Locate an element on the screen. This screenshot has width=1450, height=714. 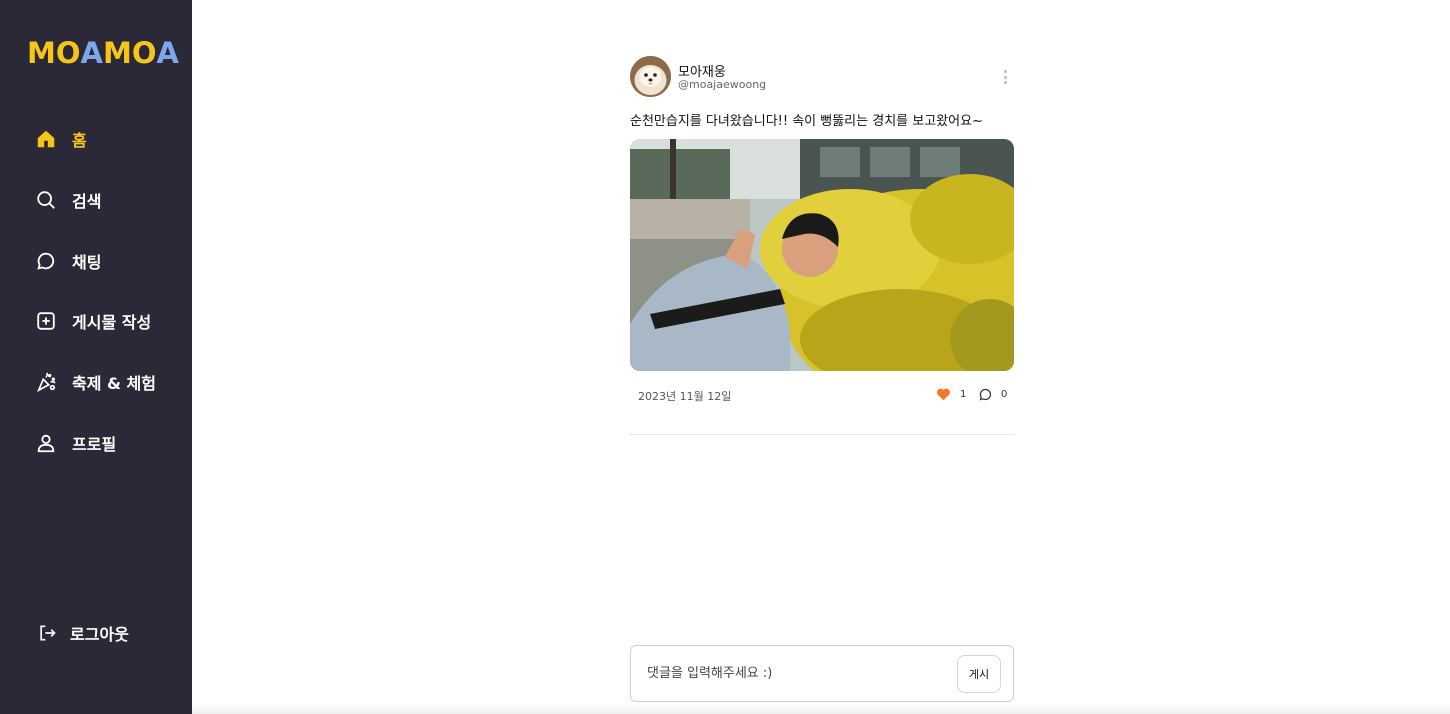
comment-icon is located at coordinates (985, 394).